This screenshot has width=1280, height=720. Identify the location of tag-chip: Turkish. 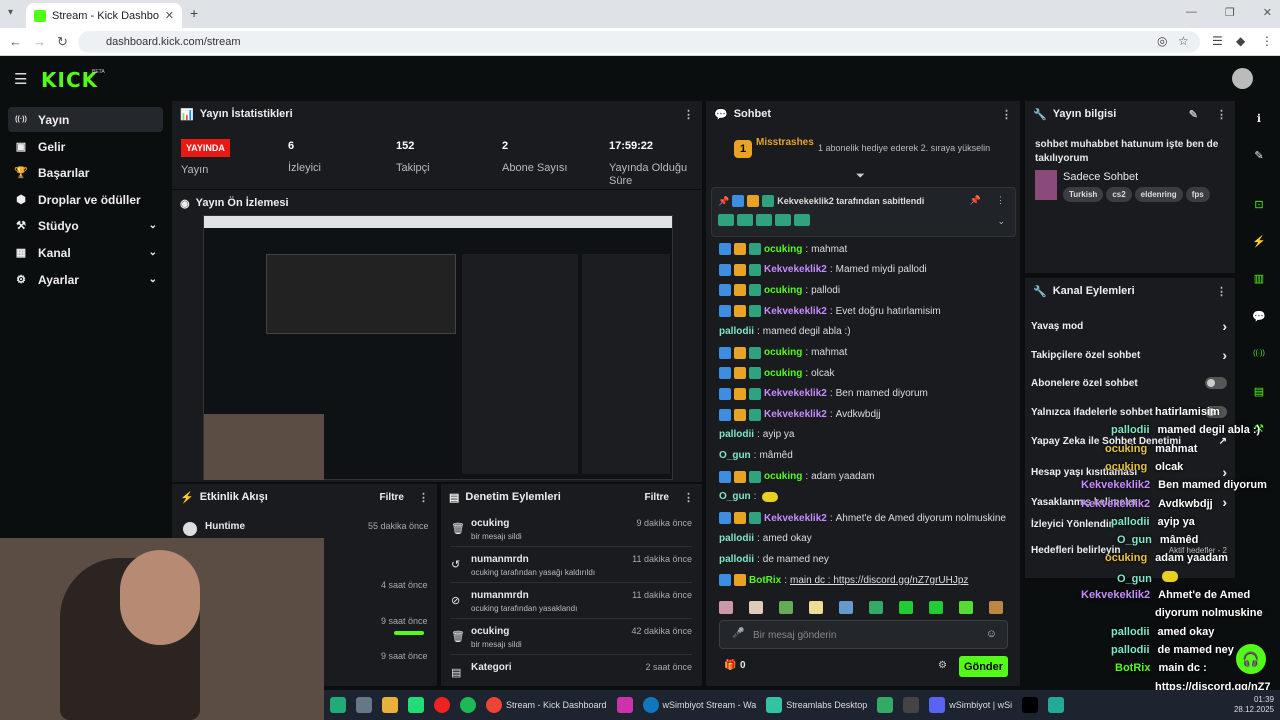
(1083, 194).